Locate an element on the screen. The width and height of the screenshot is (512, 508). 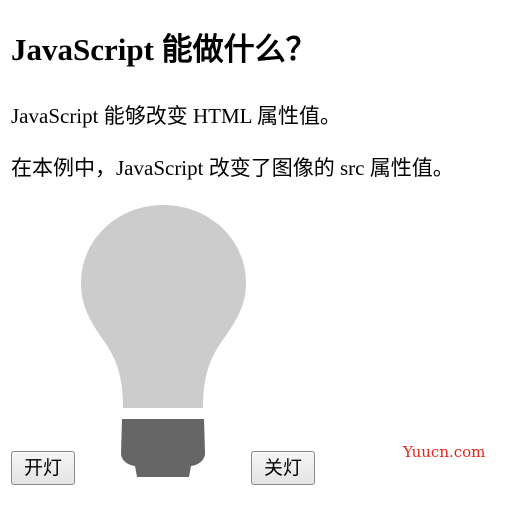
page-title: JavaScript 能做什么？ is located at coordinates (164, 49).